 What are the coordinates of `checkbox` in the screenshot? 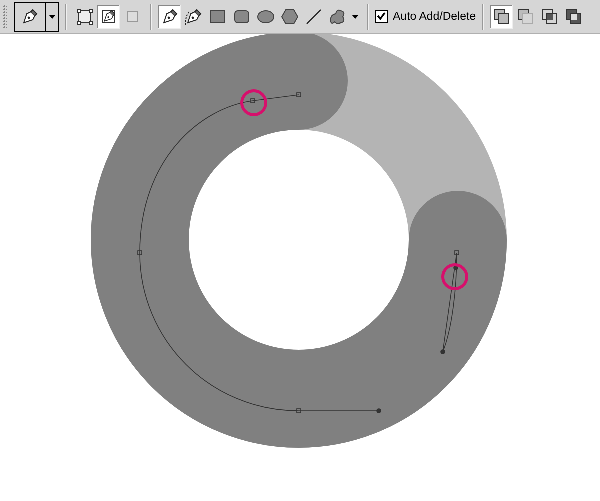 It's located at (381, 16).